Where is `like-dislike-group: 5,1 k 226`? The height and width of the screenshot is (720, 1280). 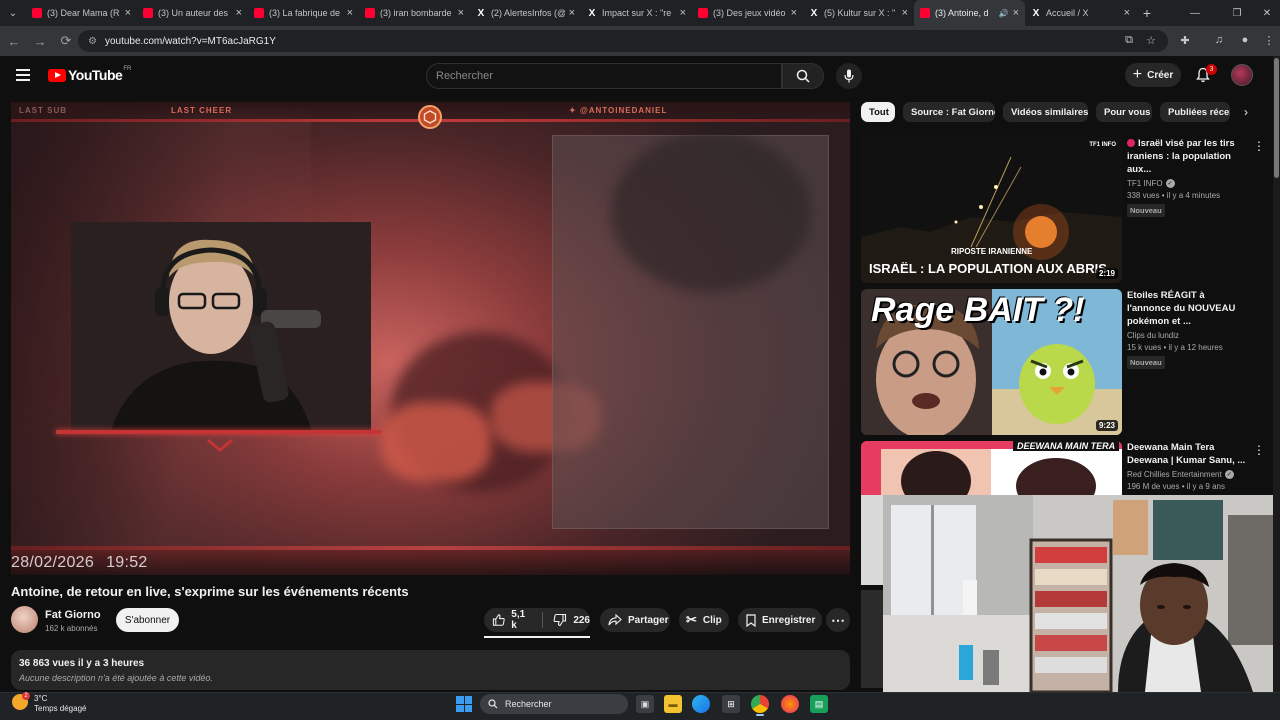
like-dislike-group: 5,1 k 226 is located at coordinates (537, 620).